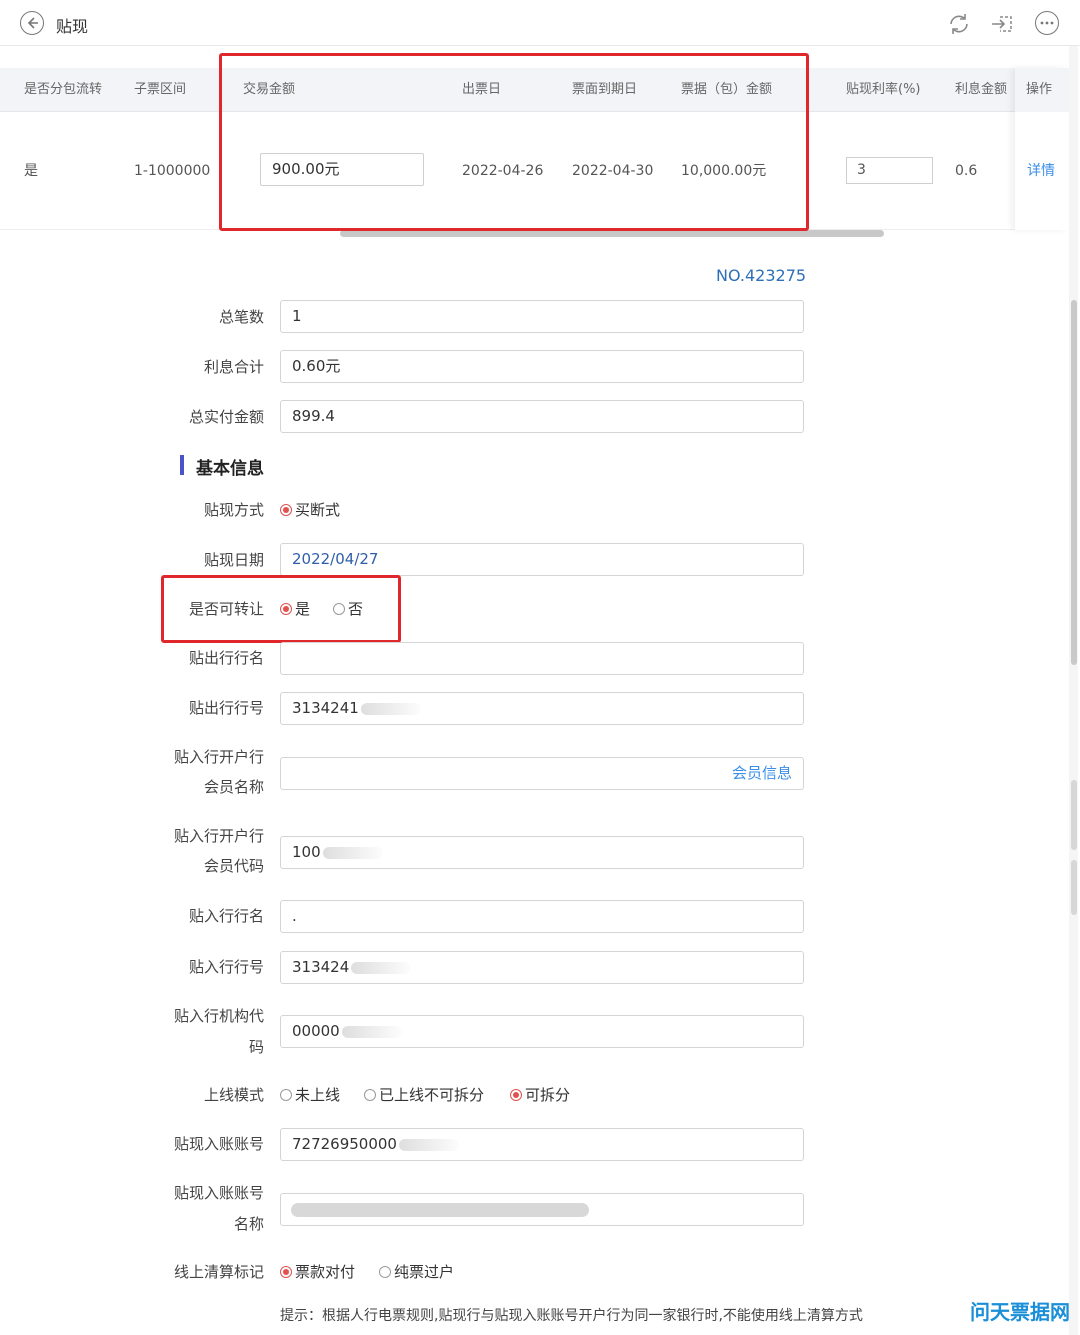 This screenshot has height=1335, width=1080. Describe the element at coordinates (542, 1031) in the screenshot. I see `in-org-code-field: 00000` at that location.